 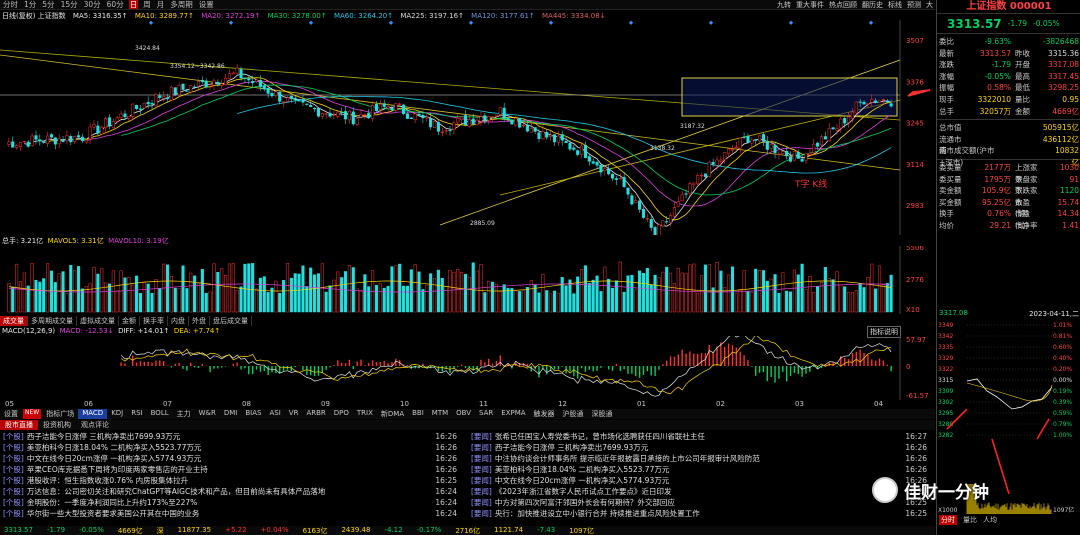 What do you see at coordinates (895, 4) in the screenshot?
I see `menu-item-4: 标线` at bounding box center [895, 4].